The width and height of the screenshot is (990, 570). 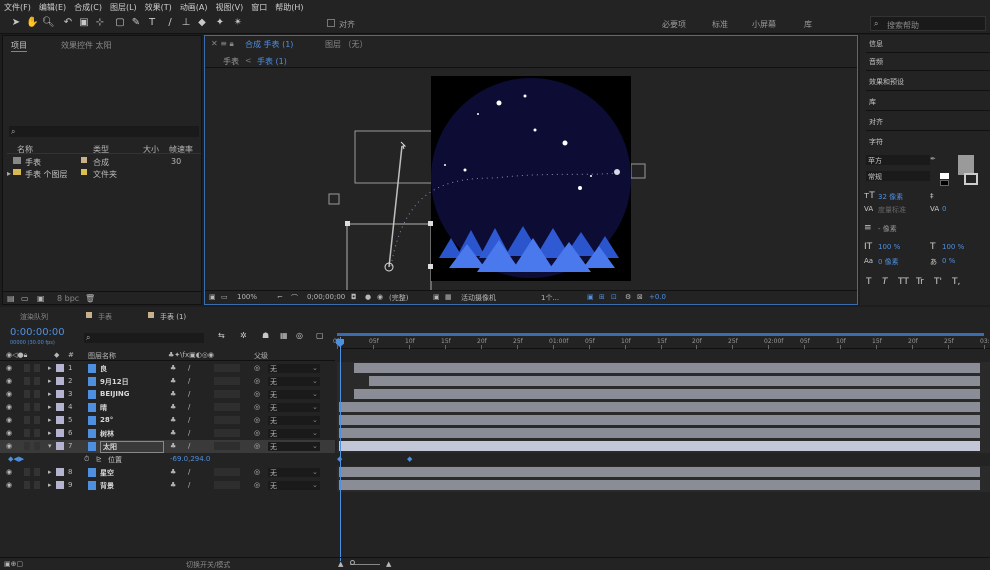 I want to click on expand-arrow-icon: ▸, so click(x=9, y=173).